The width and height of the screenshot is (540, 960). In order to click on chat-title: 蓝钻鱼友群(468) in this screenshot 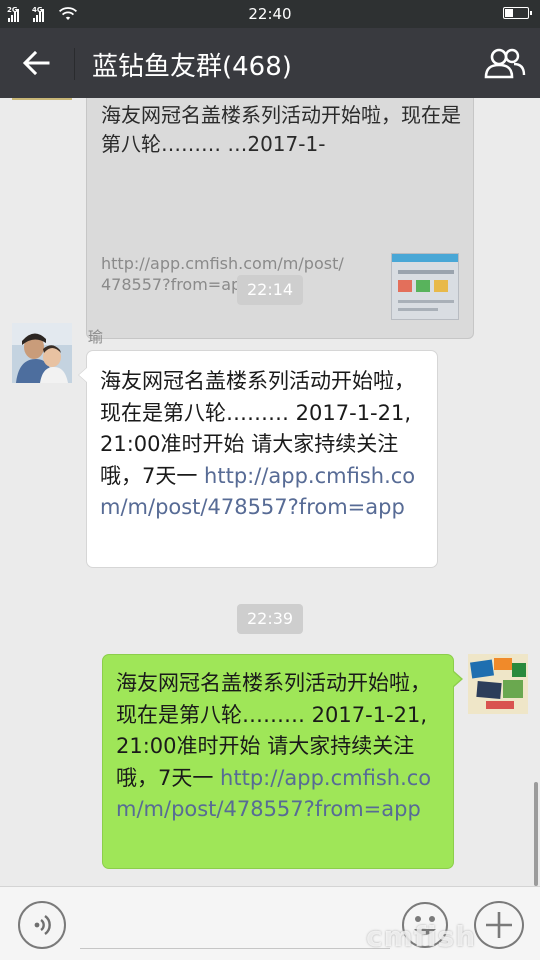, I will do `click(192, 67)`.